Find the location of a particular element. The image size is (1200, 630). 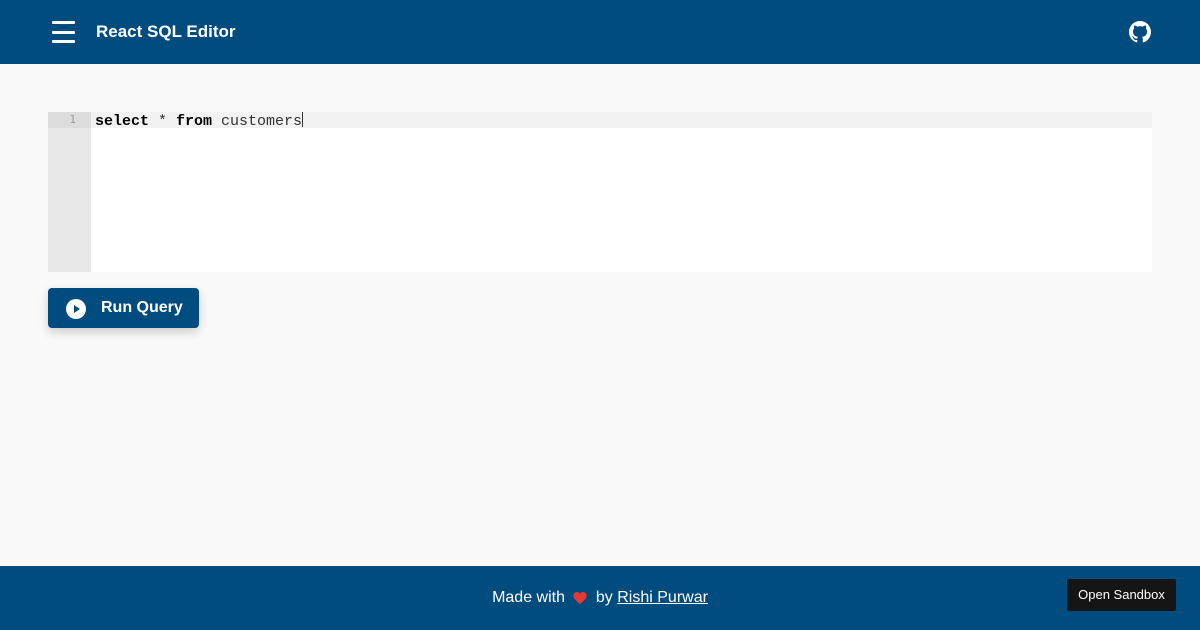

footer: Made with by Rishi Purwar Open Sandbox is located at coordinates (600, 598).